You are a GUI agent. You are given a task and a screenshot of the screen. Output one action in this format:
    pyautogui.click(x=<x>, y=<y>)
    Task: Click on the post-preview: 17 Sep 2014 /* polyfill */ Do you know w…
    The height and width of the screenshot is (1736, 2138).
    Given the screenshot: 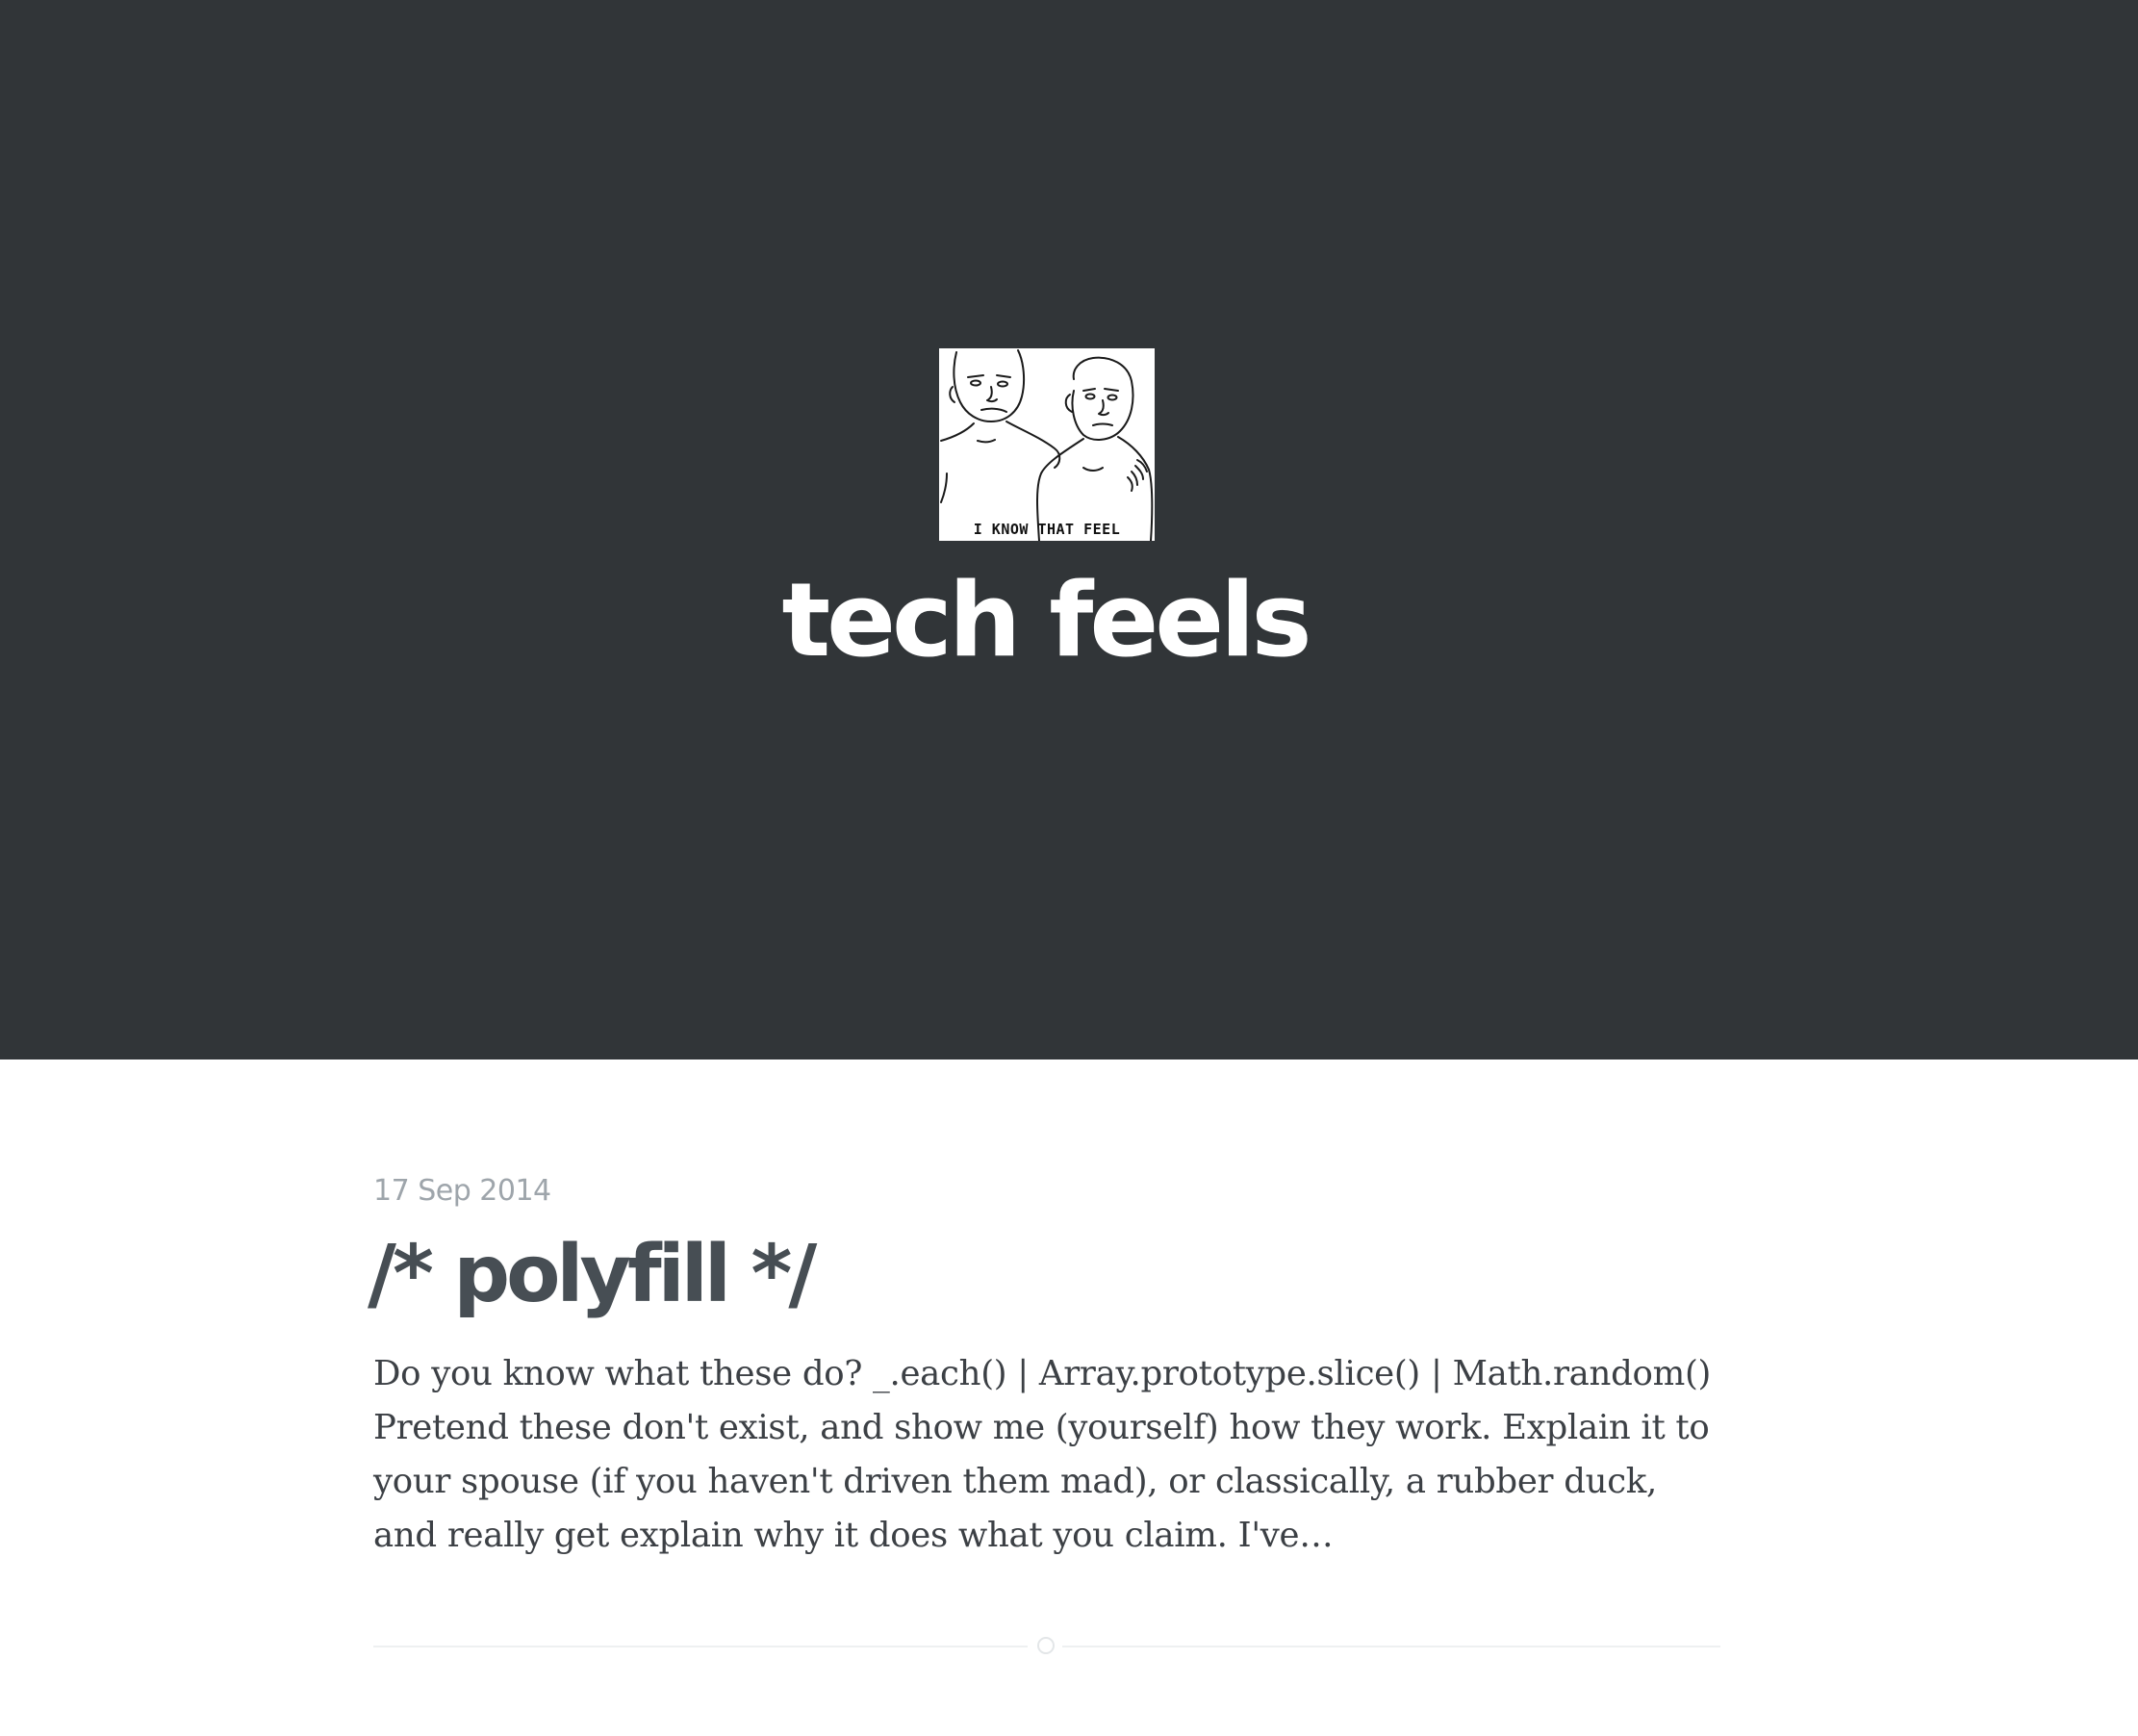 What is the action you would take?
    pyautogui.click(x=1044, y=1363)
    